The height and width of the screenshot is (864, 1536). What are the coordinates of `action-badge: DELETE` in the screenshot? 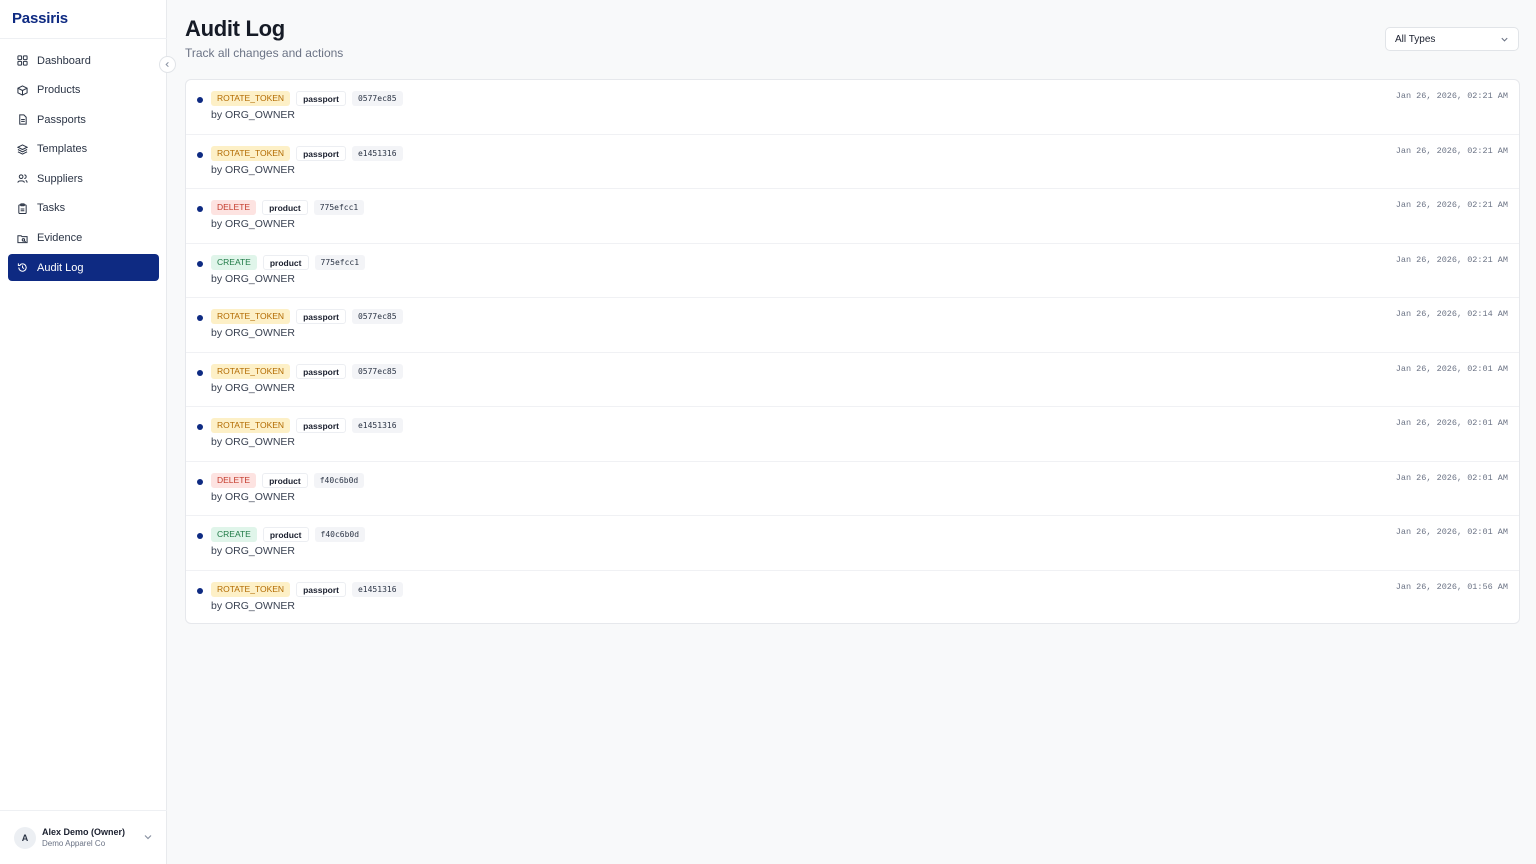 It's located at (234, 207).